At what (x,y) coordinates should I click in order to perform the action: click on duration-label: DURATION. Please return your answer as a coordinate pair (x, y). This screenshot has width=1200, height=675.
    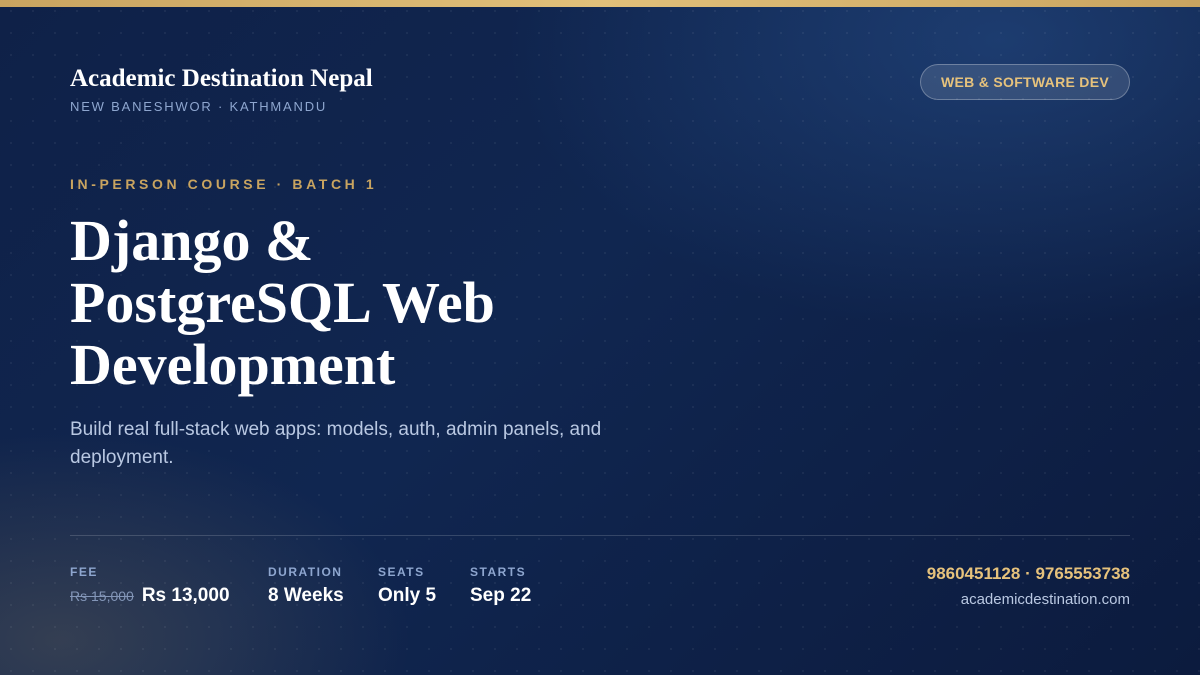
    Looking at the image, I should click on (305, 572).